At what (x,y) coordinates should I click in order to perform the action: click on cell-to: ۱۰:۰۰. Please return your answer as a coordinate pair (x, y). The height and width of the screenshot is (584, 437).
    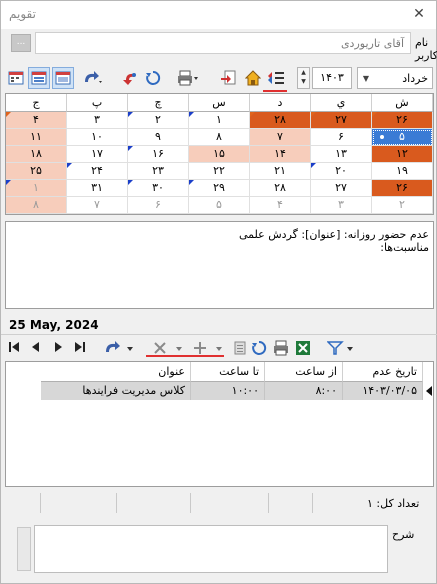
    Looking at the image, I should click on (228, 391).